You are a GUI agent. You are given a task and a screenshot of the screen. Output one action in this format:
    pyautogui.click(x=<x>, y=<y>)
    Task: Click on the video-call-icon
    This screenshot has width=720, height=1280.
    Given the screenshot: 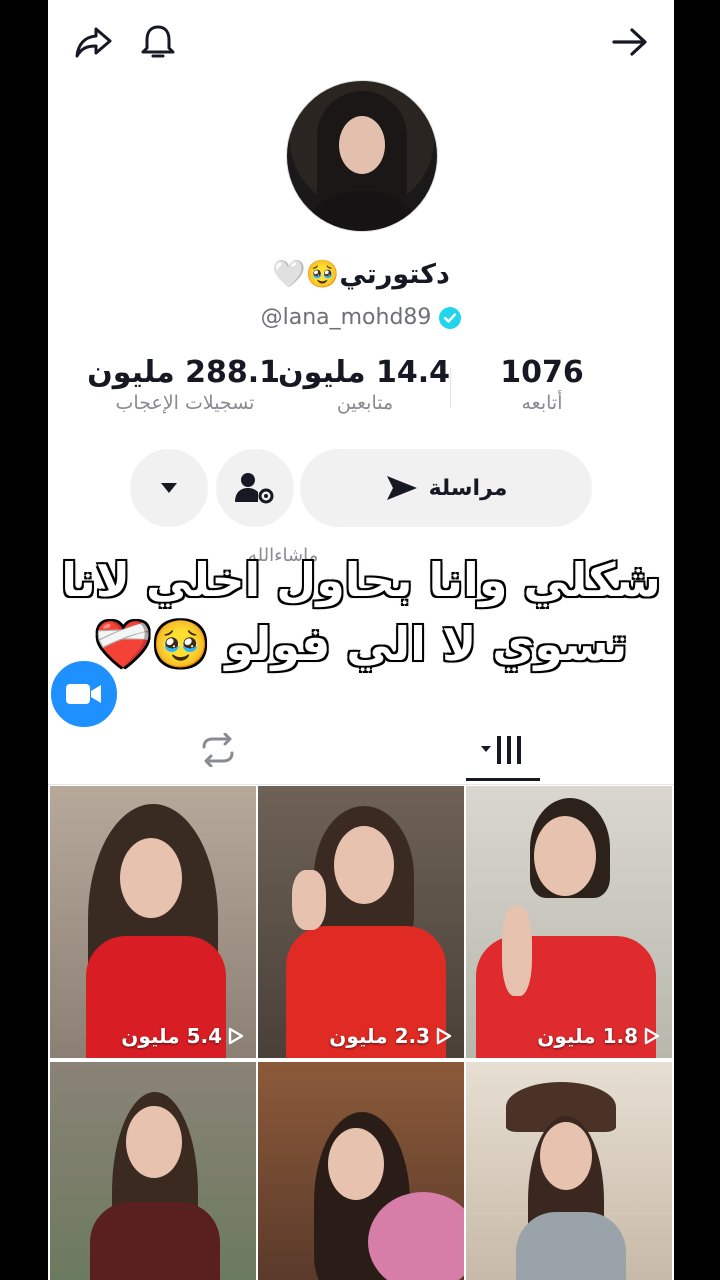 What is the action you would take?
    pyautogui.click(x=83, y=694)
    